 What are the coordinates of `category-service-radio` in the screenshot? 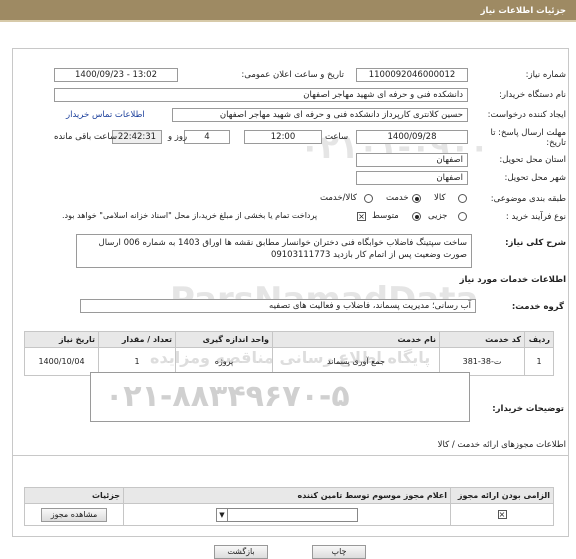 It's located at (416, 198).